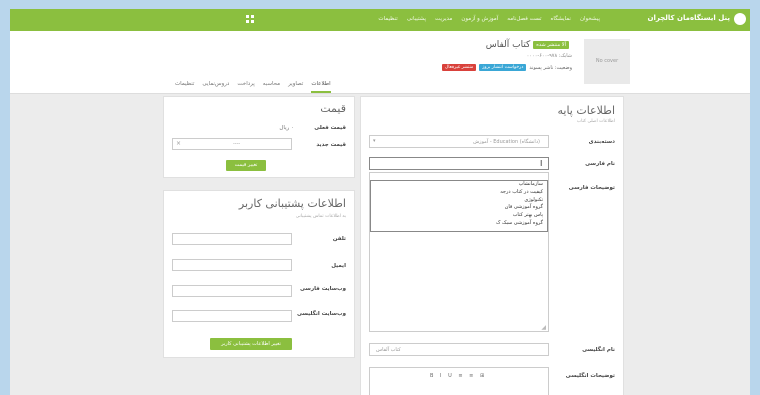 The width and height of the screenshot is (760, 395). I want to click on persian-name-input: I, so click(459, 163).